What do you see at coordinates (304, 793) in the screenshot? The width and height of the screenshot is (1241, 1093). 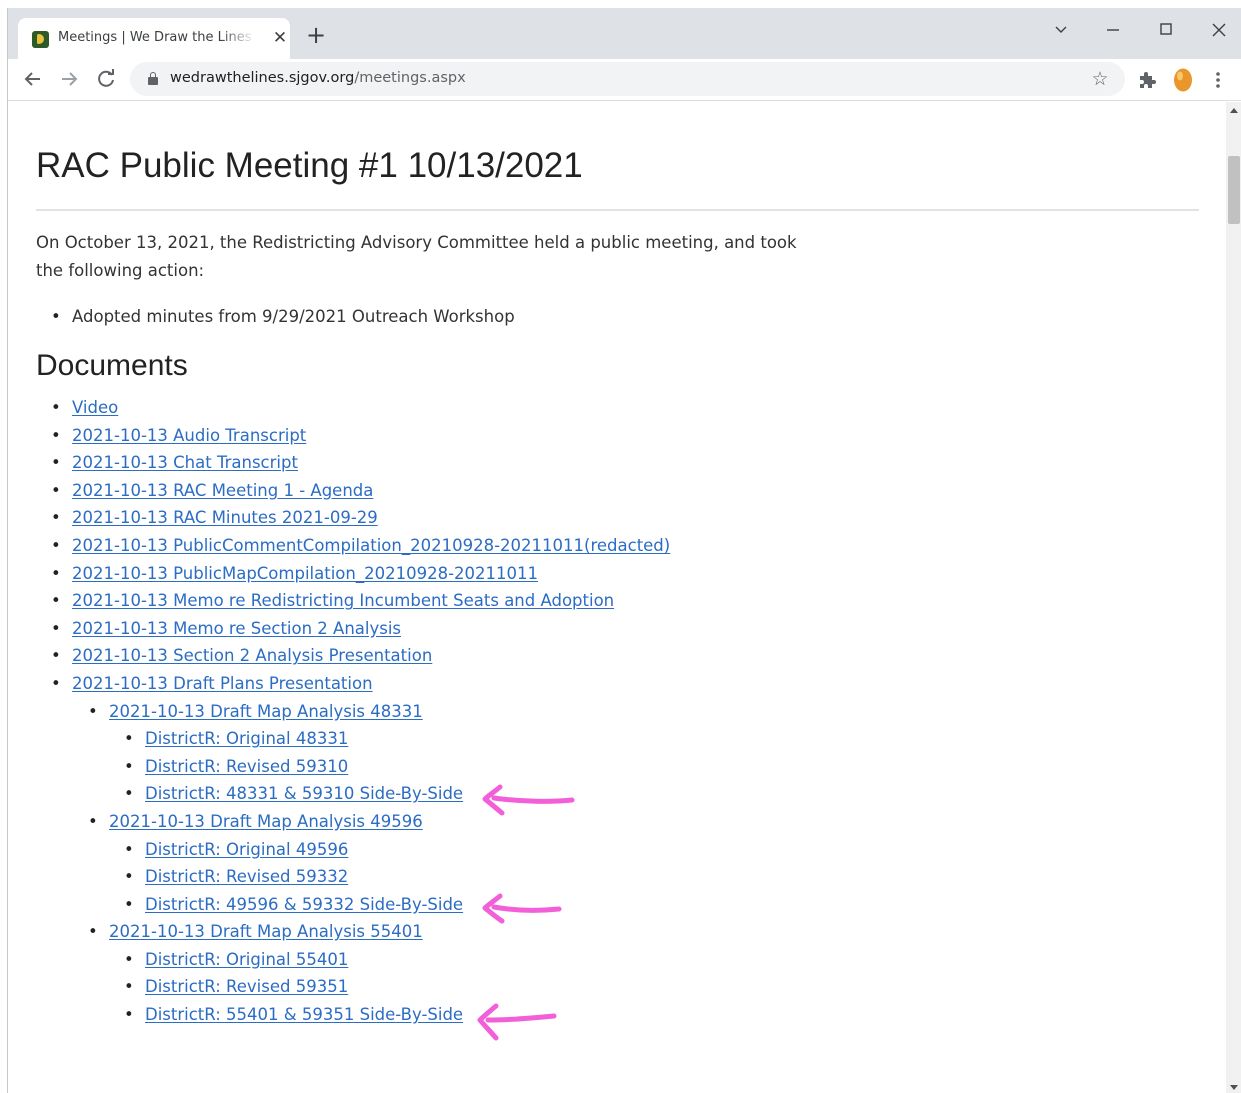 I see `document-link: DistrictR: 48331 & 59310 Side-By-Side` at bounding box center [304, 793].